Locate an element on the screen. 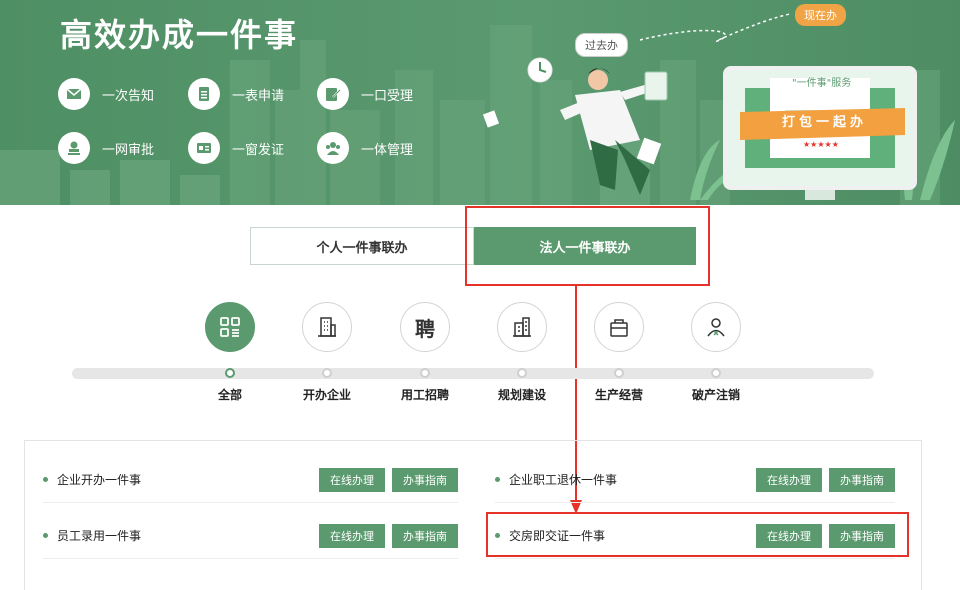 This screenshot has width=960, height=590. category-all: 全部 is located at coordinates (230, 352).